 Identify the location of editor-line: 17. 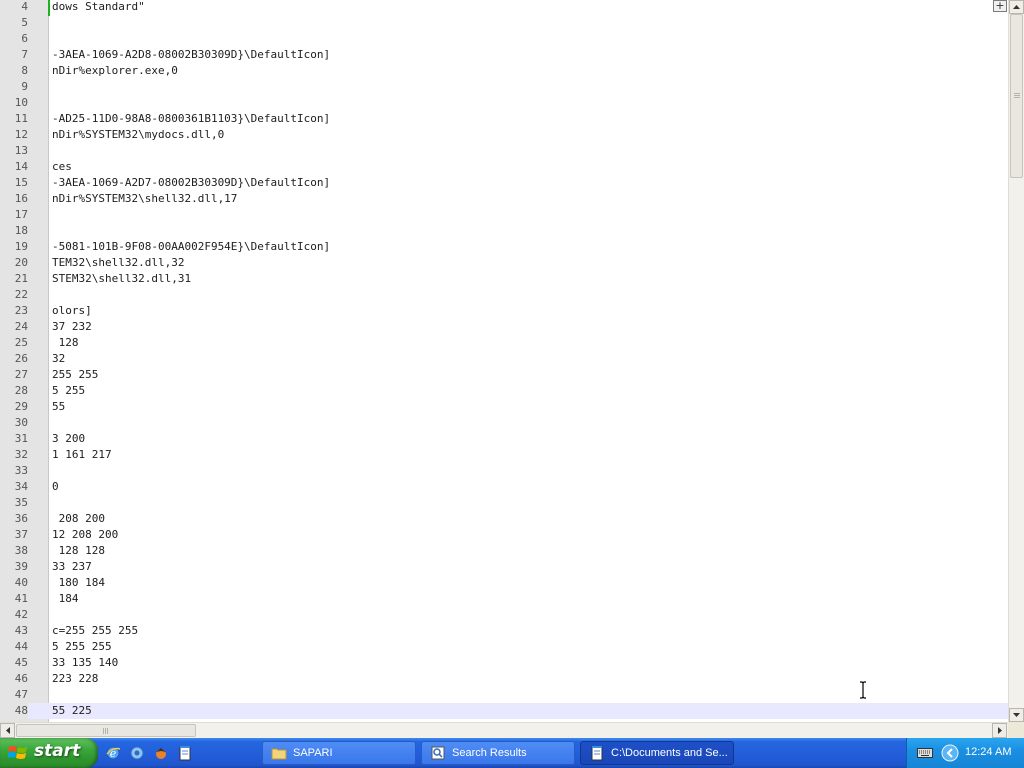
(504, 215).